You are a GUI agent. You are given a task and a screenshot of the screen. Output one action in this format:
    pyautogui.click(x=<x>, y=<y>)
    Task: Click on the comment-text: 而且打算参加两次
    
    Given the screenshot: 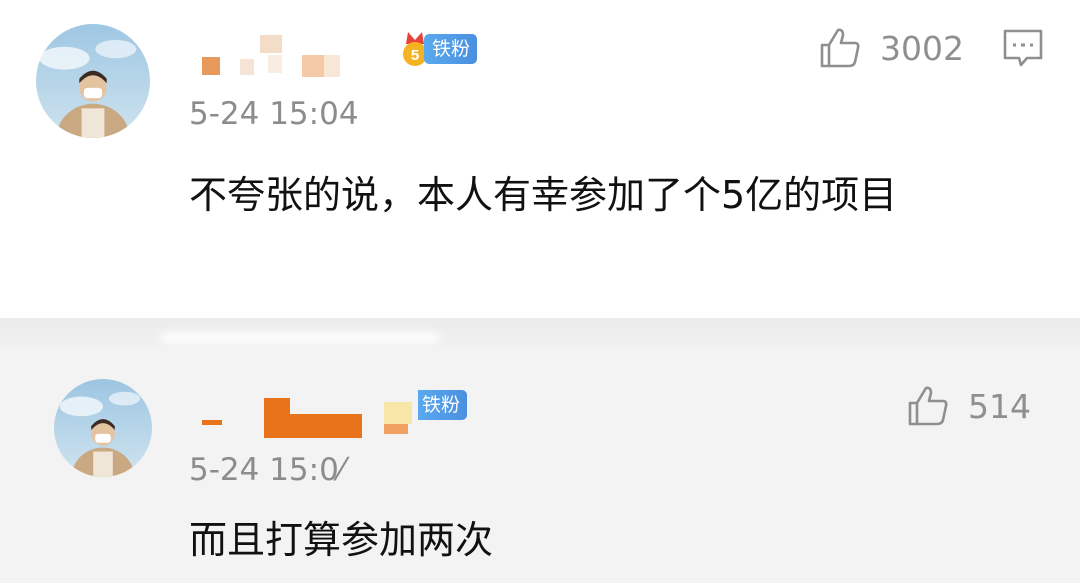 What is the action you would take?
    pyautogui.click(x=341, y=540)
    